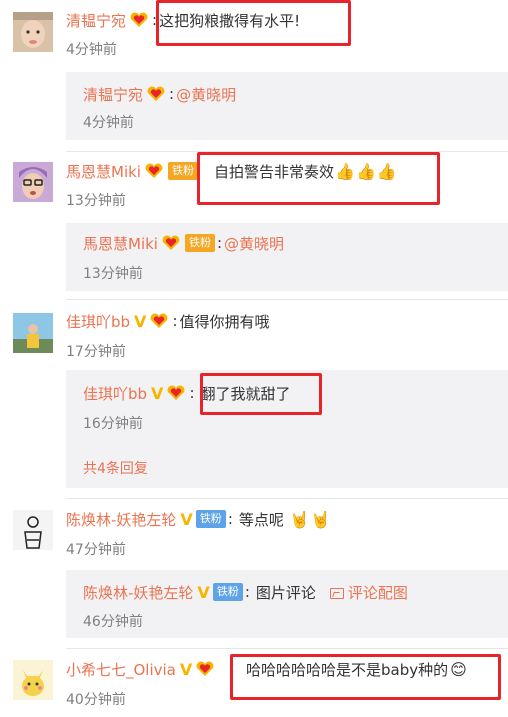 Image resolution: width=508 pixels, height=717 pixels. Describe the element at coordinates (113, 622) in the screenshot. I see `reply-timestamp: 46分钟前` at that location.